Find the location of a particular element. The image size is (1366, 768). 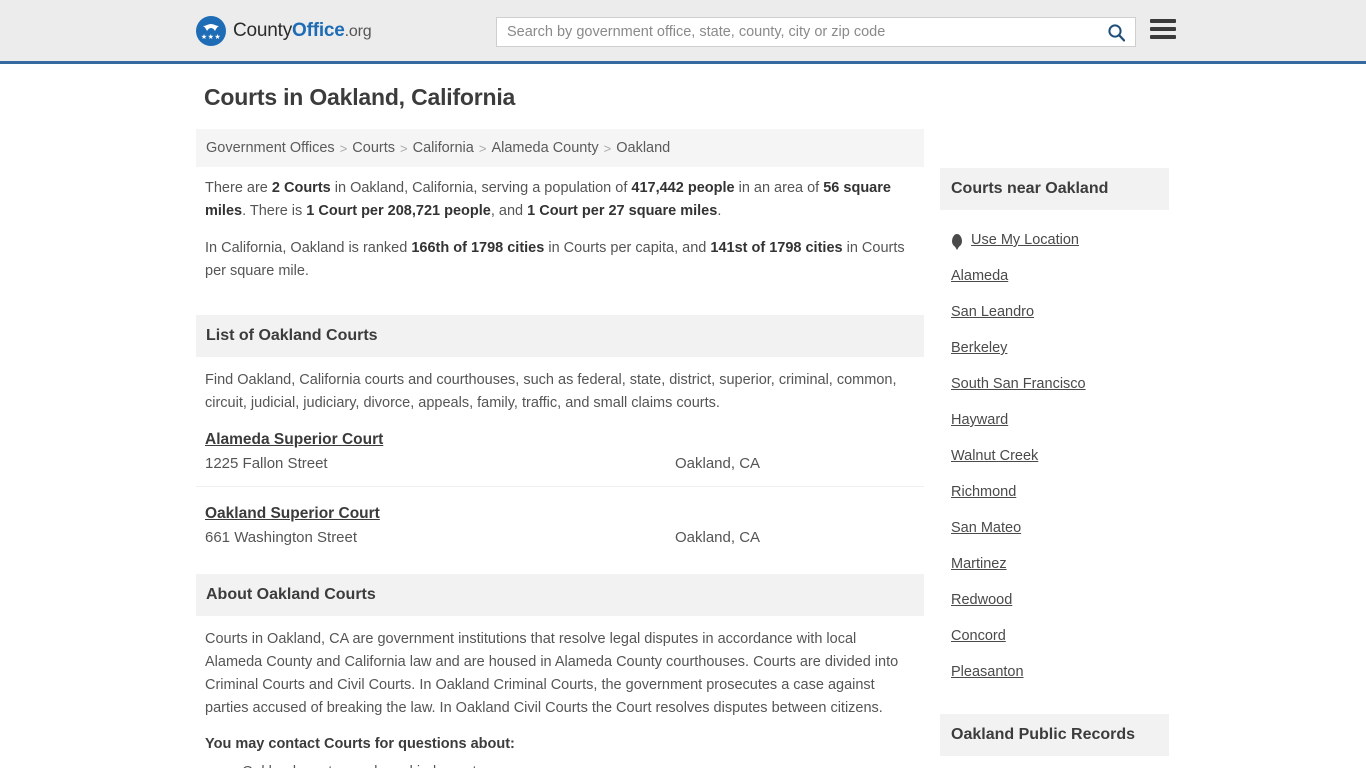

stat-per-area: 1 Court per 27 square miles is located at coordinates (622, 211).